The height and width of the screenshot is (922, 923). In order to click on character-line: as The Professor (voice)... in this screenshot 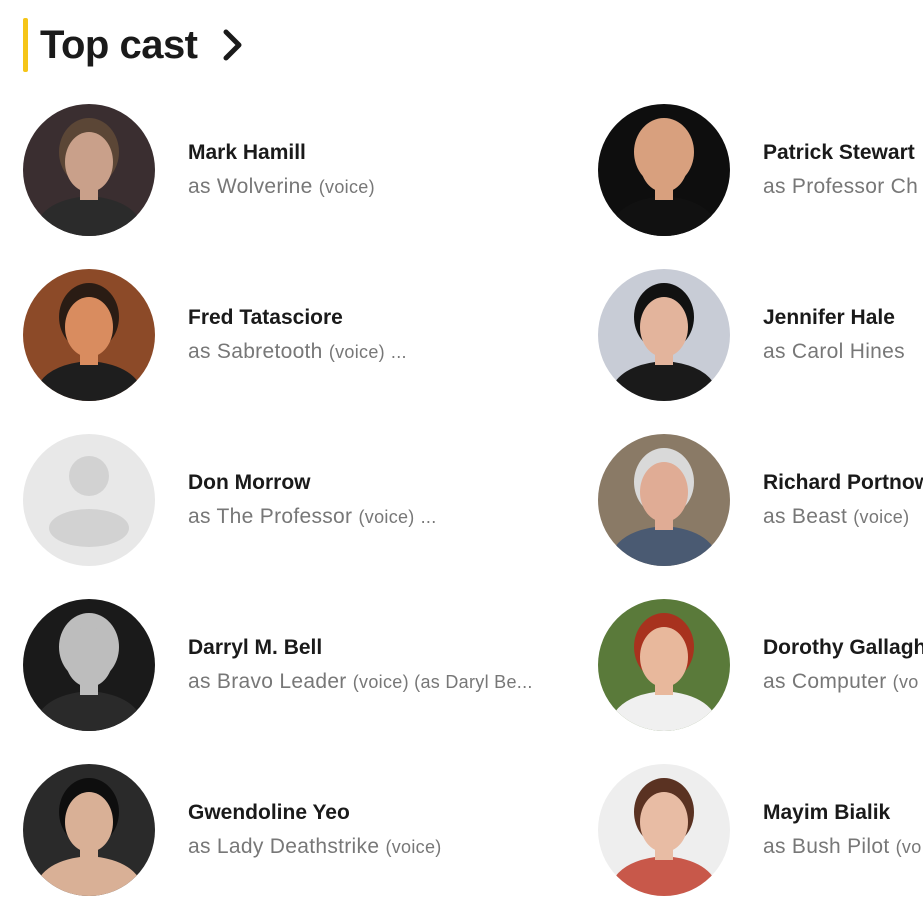, I will do `click(312, 517)`.